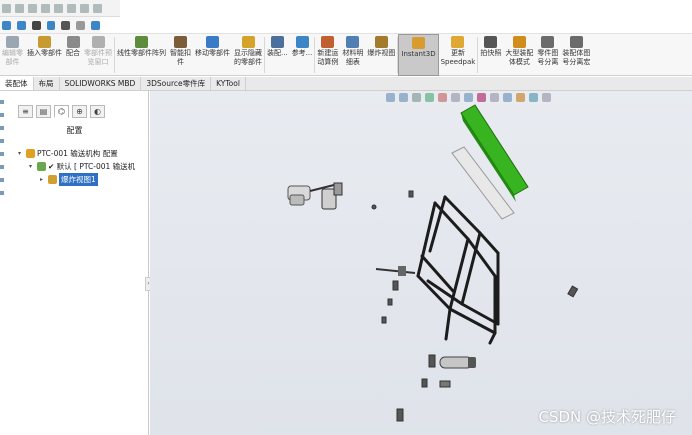  I want to click on command-label: 爆炸视图, so click(381, 53).